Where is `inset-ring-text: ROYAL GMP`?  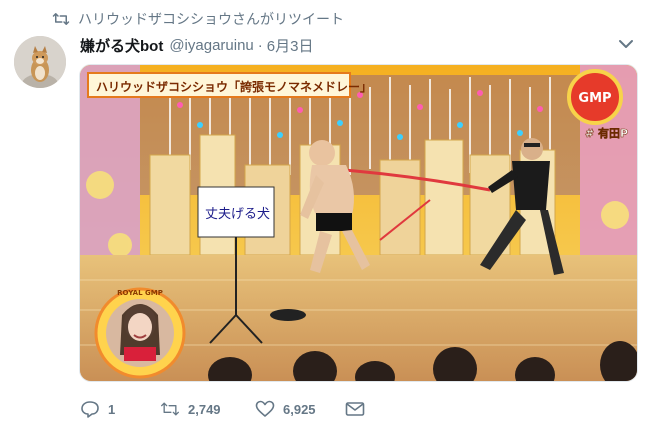 inset-ring-text: ROYAL GMP is located at coordinates (140, 293).